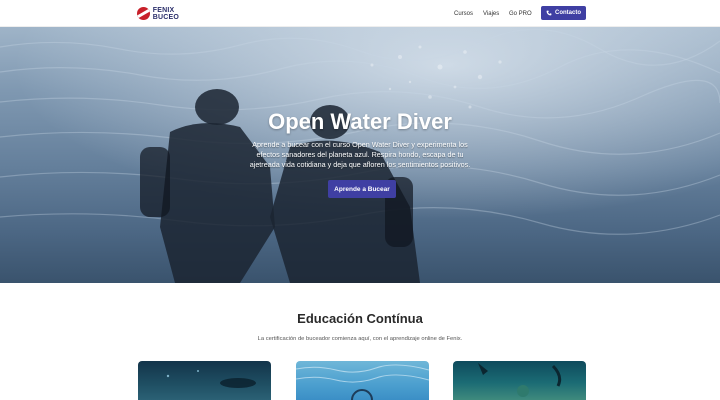  Describe the element at coordinates (163, 10) in the screenshot. I see `logo-line-1: FENIX` at that location.